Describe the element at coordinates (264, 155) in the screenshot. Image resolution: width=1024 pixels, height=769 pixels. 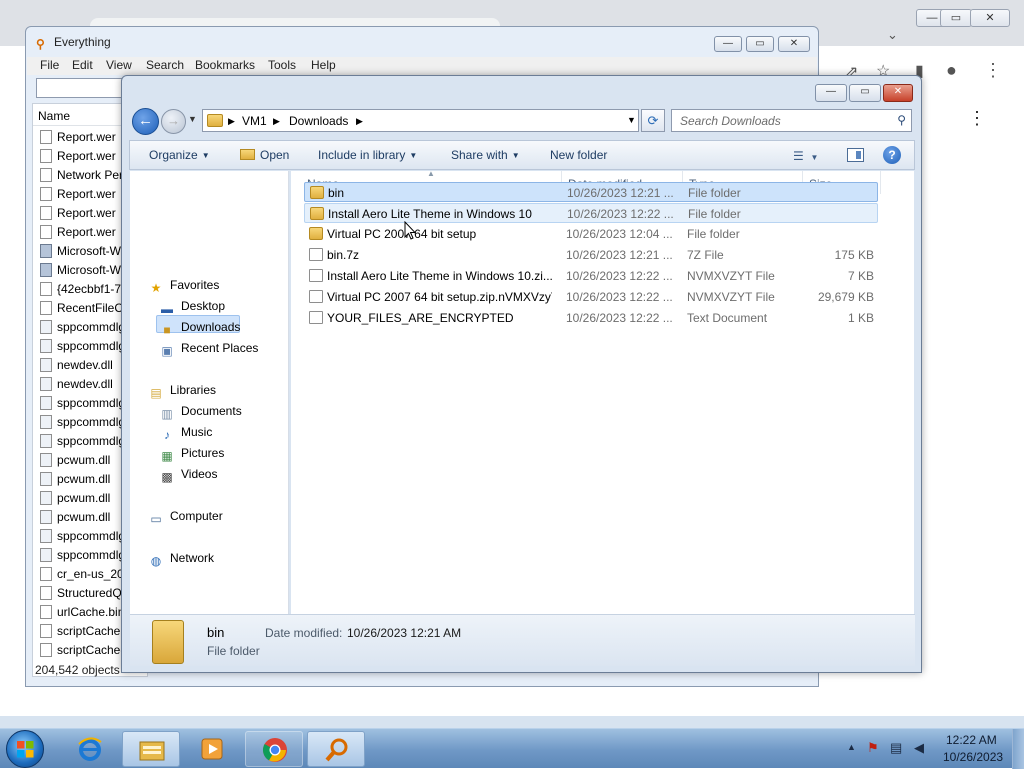
I see `open-button: Open` at that location.